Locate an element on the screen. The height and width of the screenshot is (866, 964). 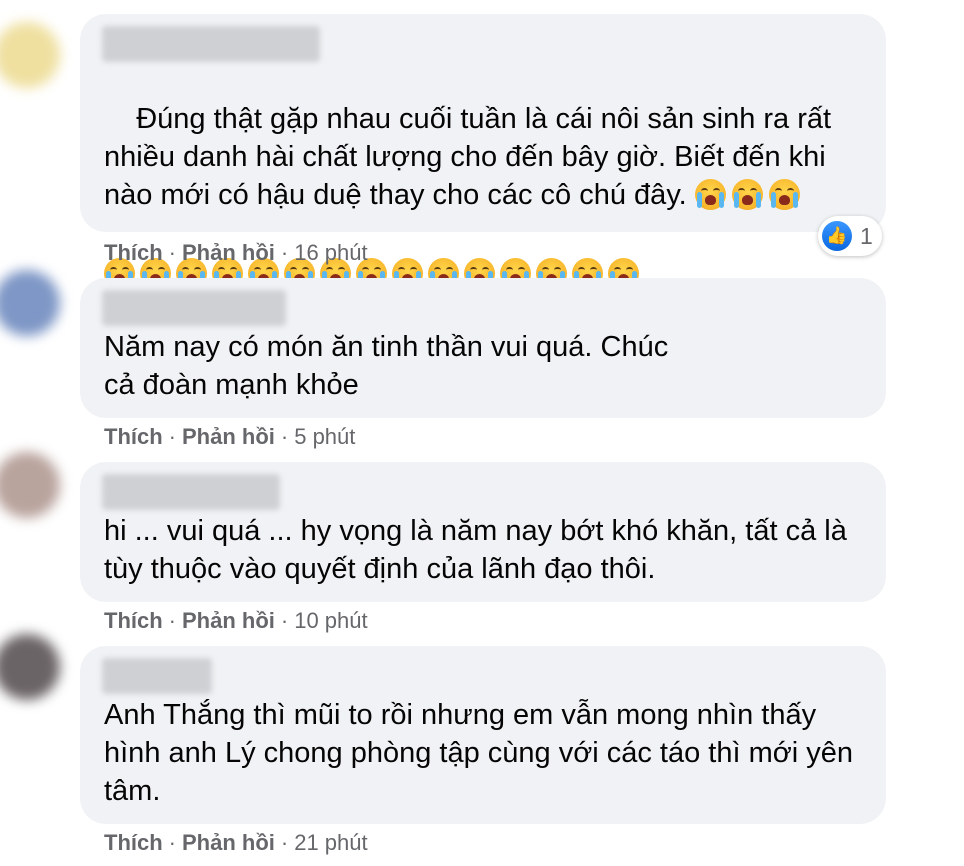
comment-actions: Thích · Phản hồi · 10 phút is located at coordinates (236, 621).